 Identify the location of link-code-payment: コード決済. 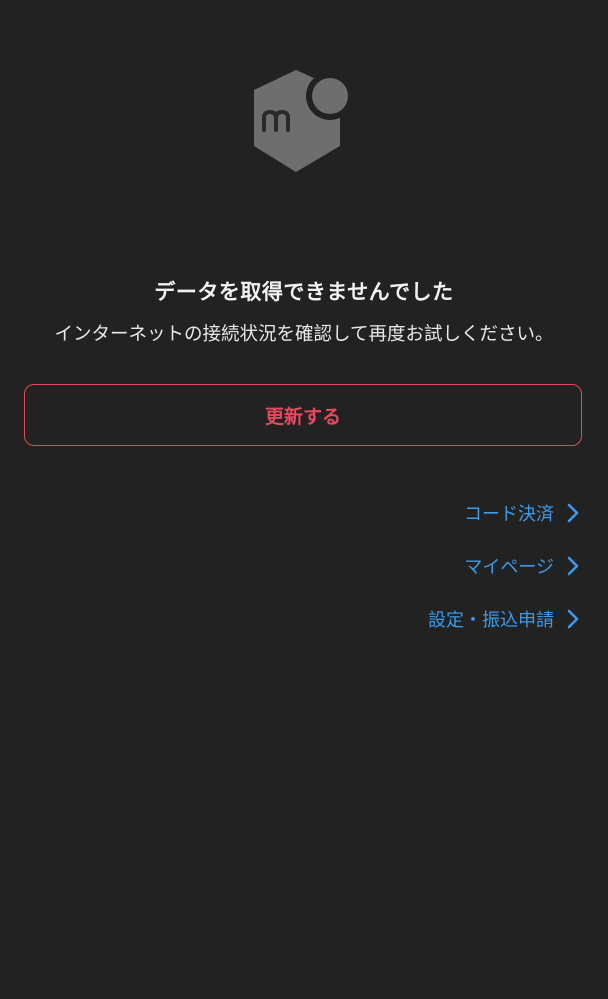
(522, 513).